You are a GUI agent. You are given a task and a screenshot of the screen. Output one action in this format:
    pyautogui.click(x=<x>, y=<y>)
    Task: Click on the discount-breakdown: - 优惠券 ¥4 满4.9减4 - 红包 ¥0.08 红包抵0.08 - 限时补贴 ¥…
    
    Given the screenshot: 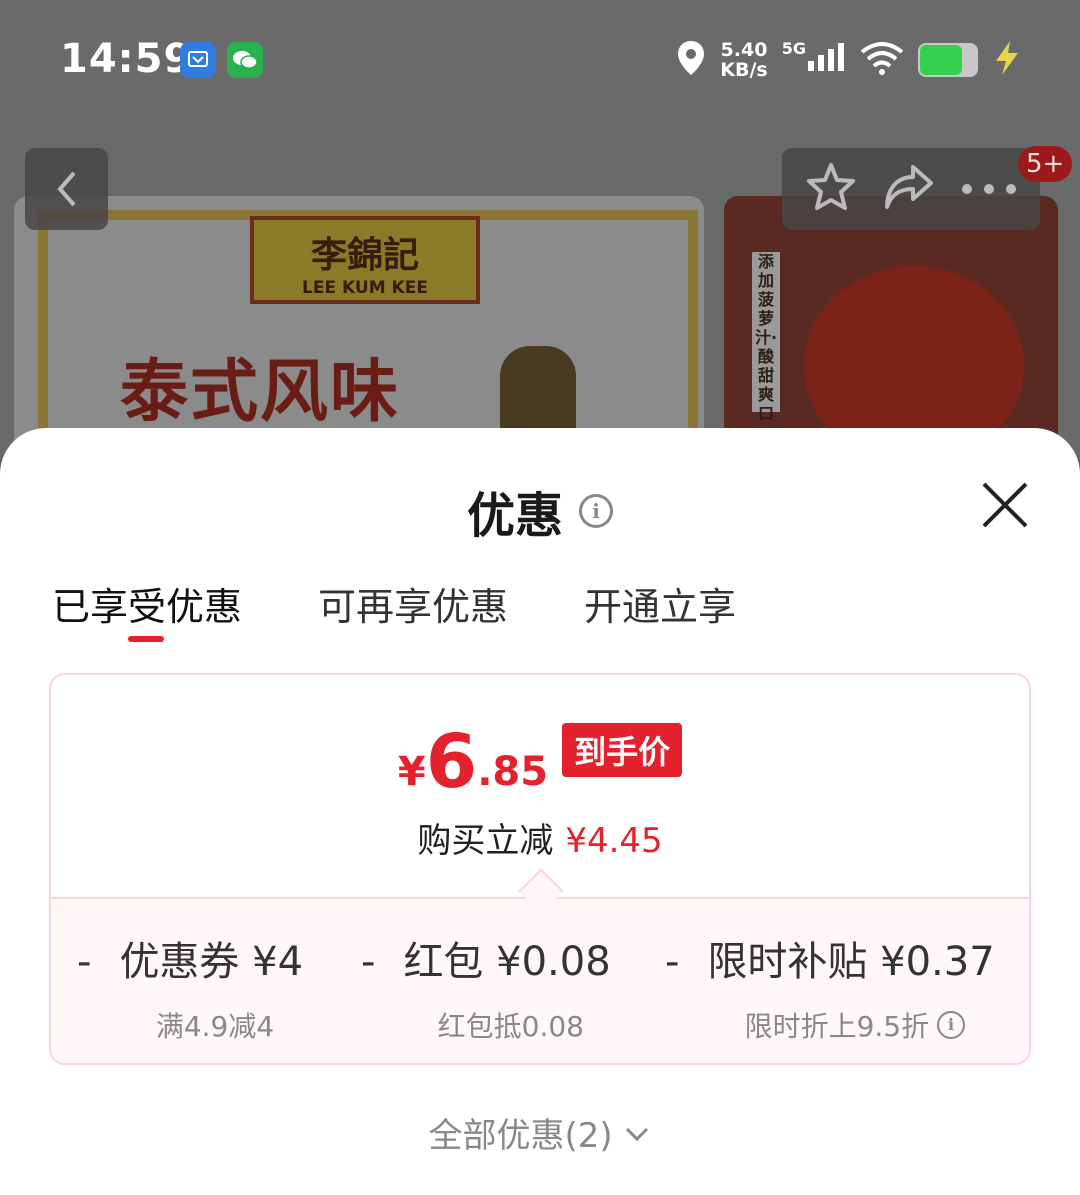 What is the action you would take?
    pyautogui.click(x=540, y=980)
    